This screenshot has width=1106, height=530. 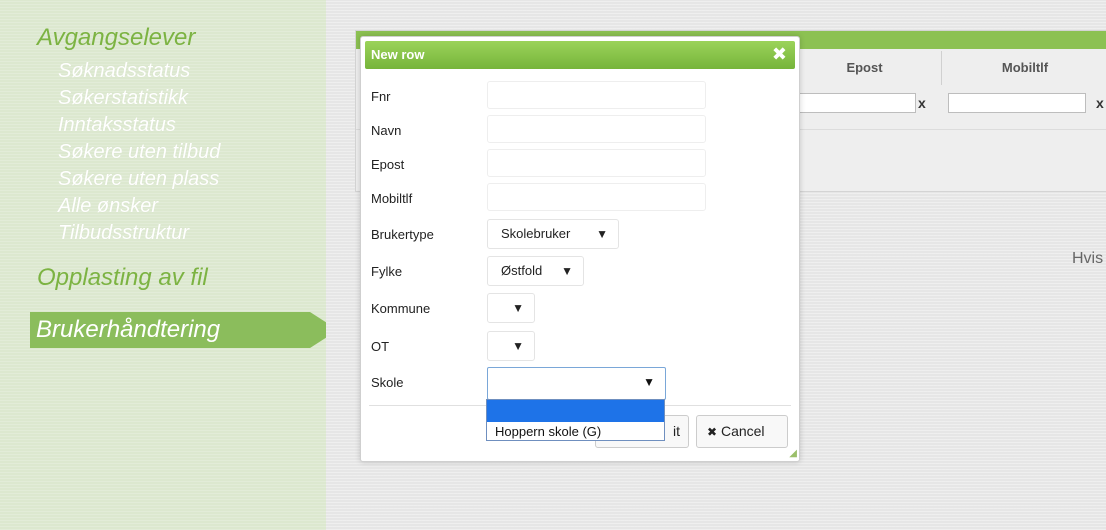 I want to click on nav-opplasting-av-fil: Opplasting av fil, so click(x=122, y=278).